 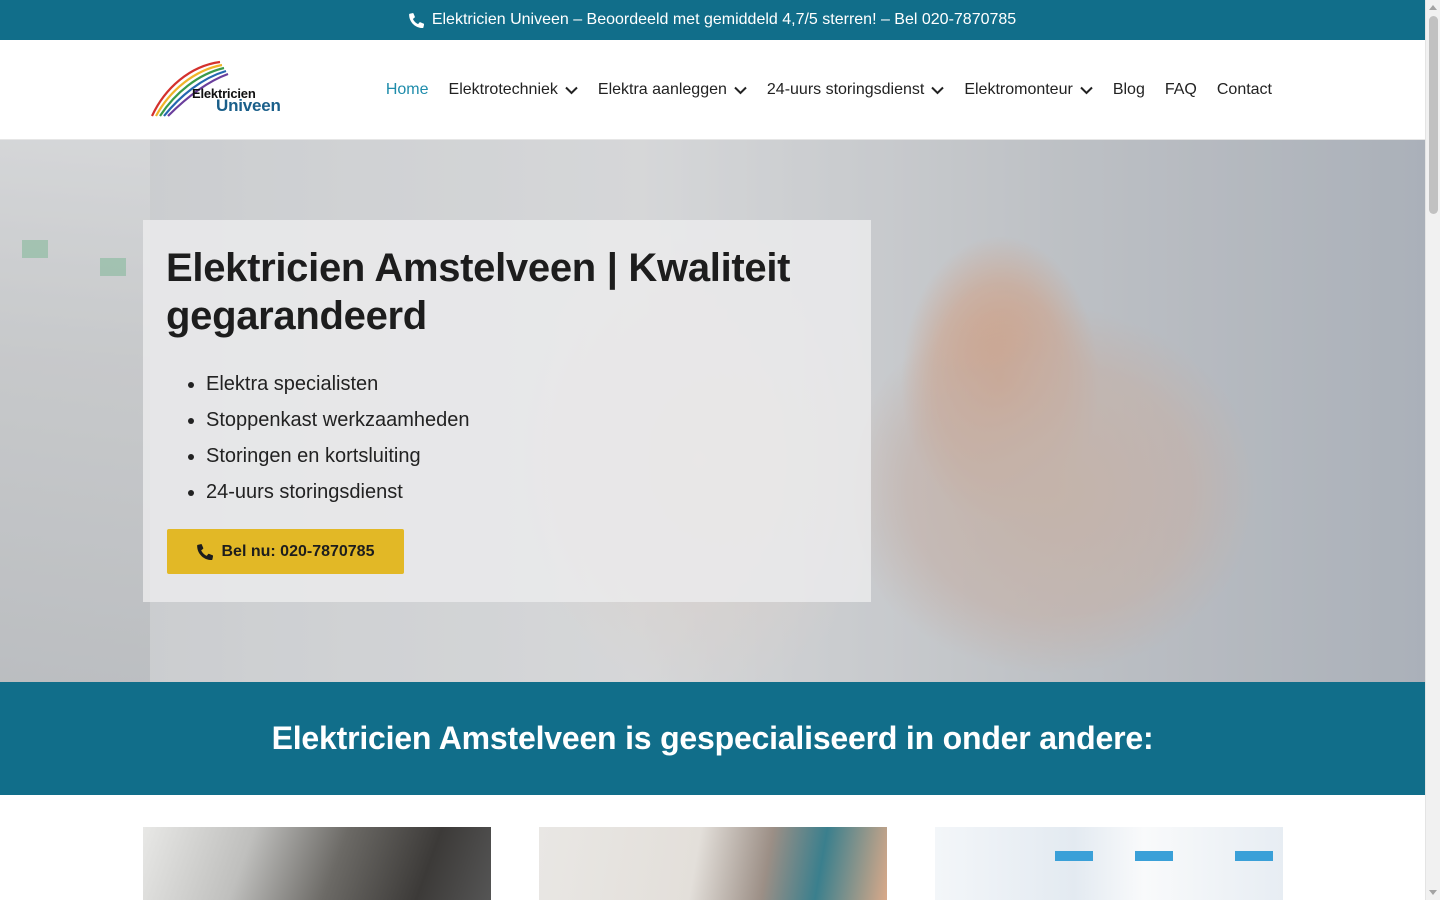 What do you see at coordinates (662, 89) in the screenshot?
I see `nav-label: Elektra aanleggen` at bounding box center [662, 89].